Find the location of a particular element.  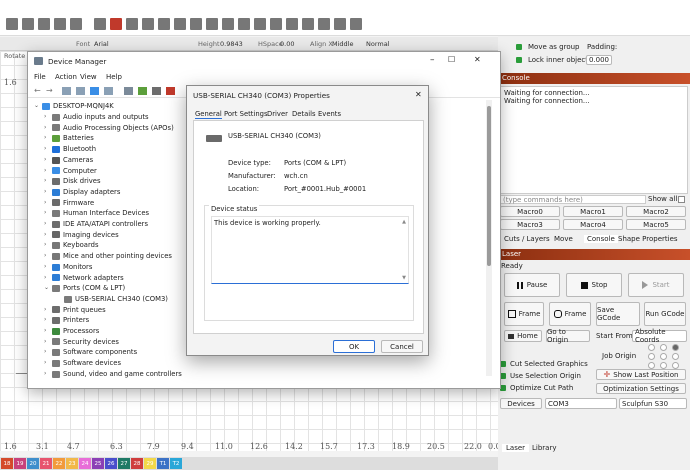

color-swatch: 19 is located at coordinates (20, 463).